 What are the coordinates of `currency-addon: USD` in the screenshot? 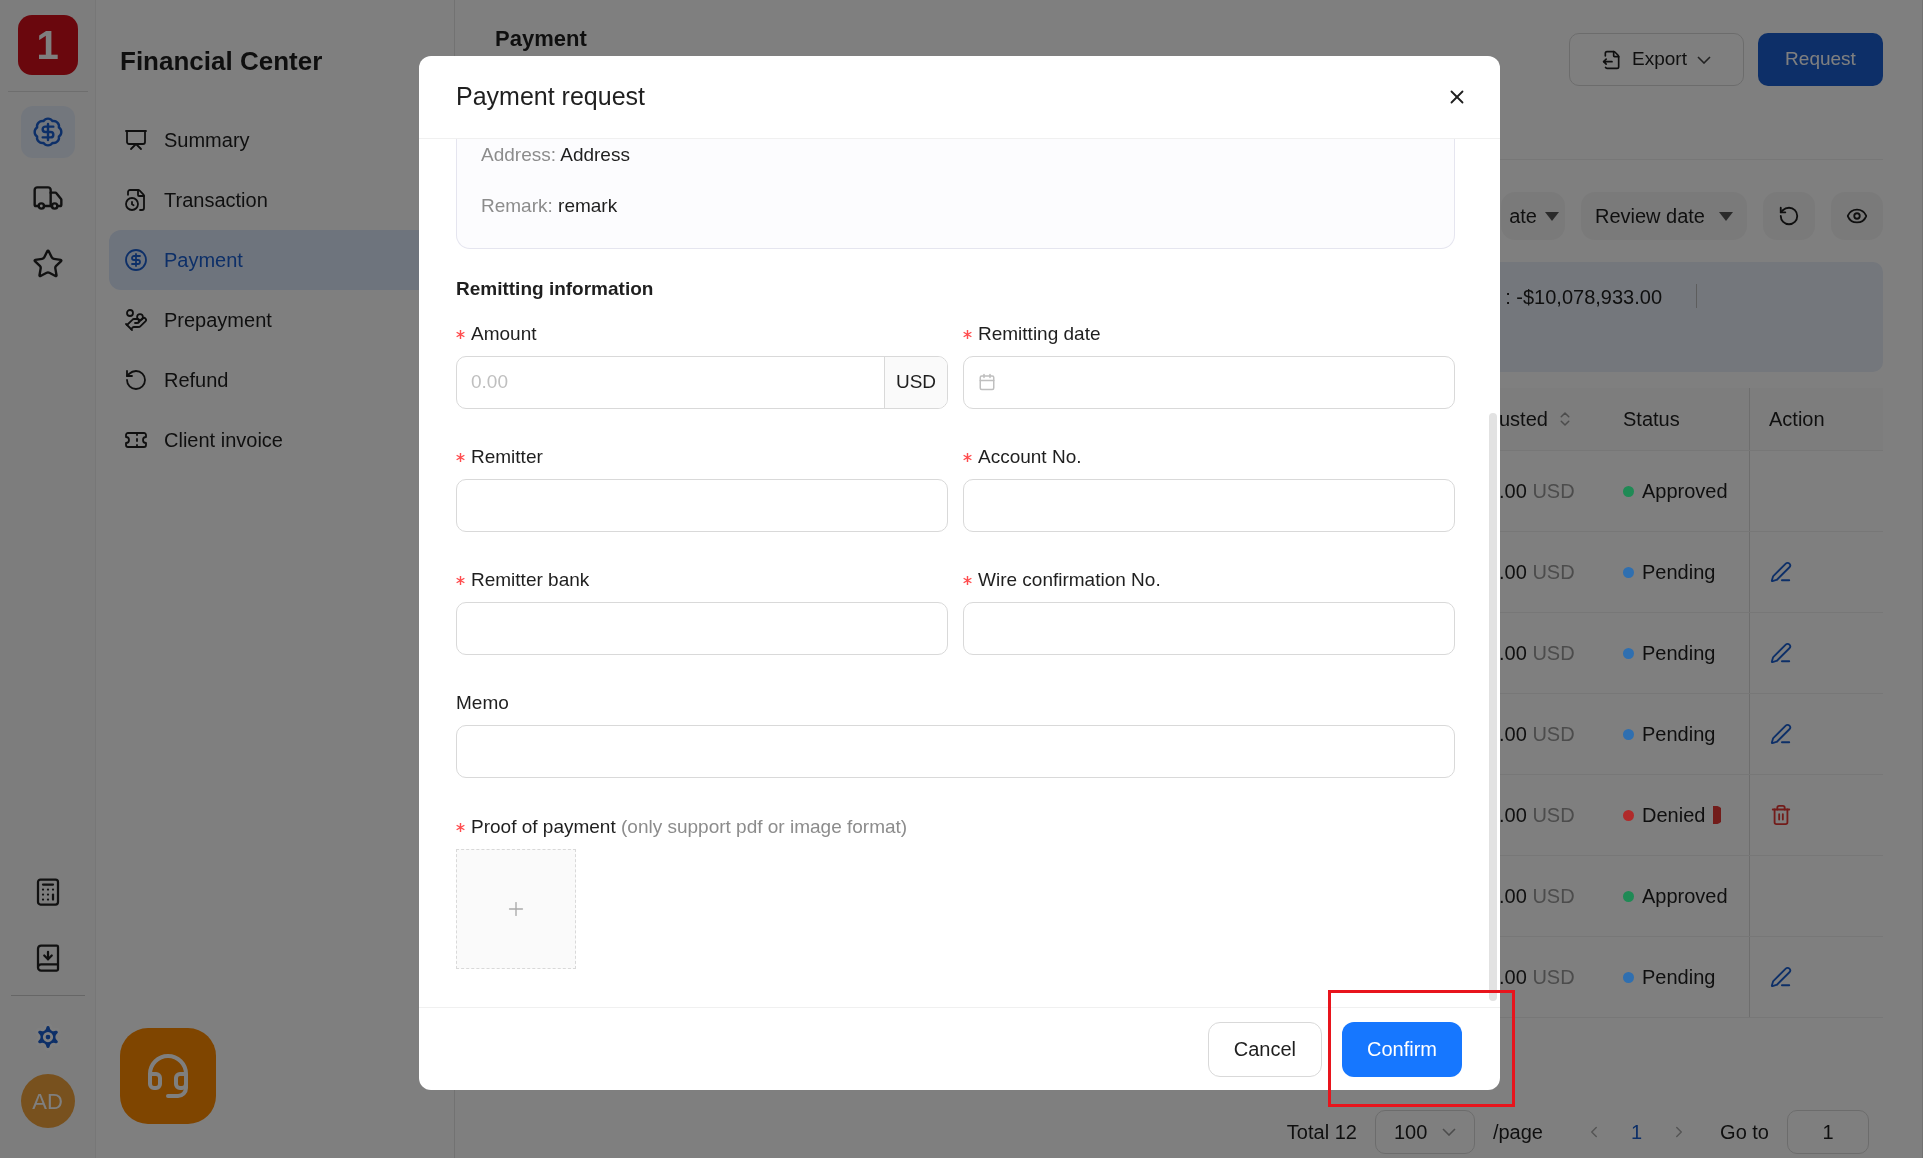 It's located at (915, 382).